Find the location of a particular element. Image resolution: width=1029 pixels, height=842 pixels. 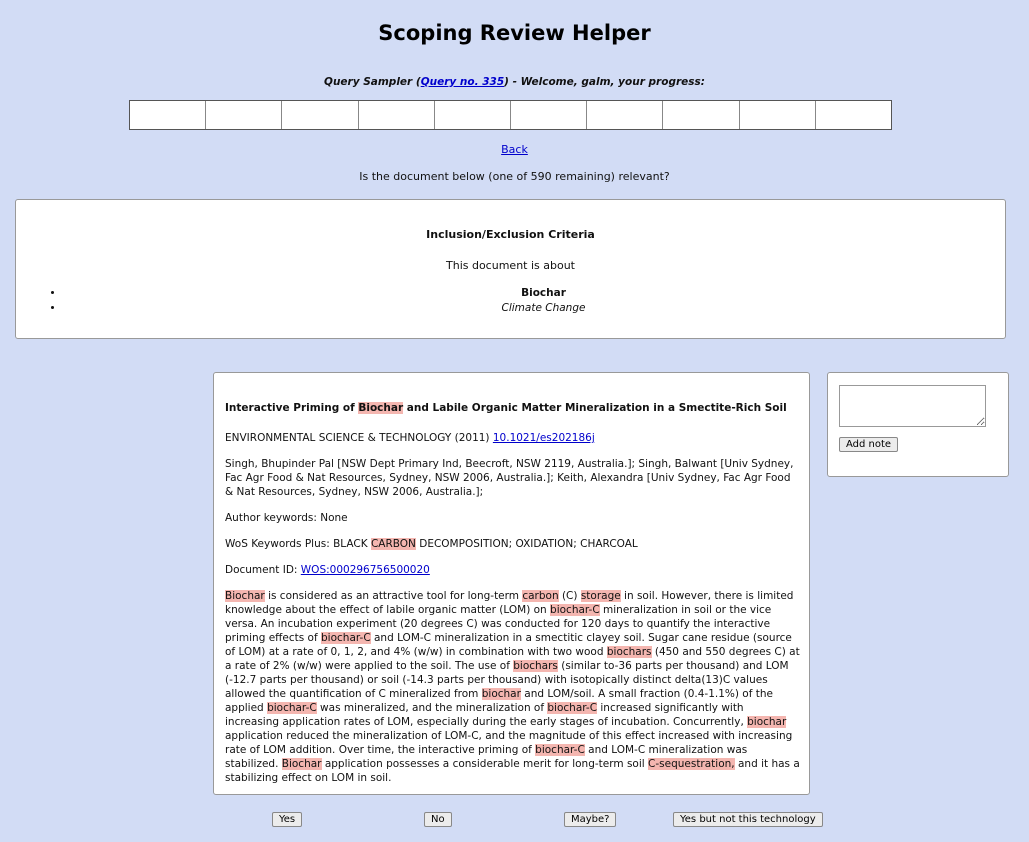

back-link: Back is located at coordinates (514, 149).